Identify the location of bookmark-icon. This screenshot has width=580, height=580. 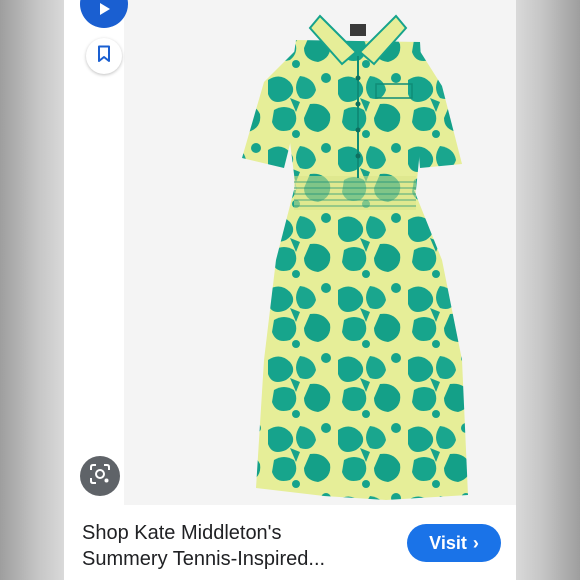
(104, 56).